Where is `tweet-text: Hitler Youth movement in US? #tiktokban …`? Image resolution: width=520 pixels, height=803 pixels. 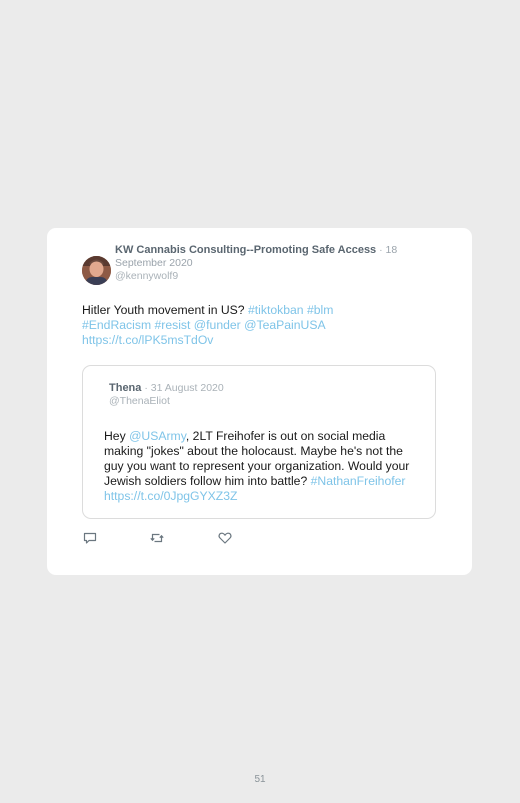
tweet-text: Hitler Youth movement in US? #tiktokban … is located at coordinates (232, 325).